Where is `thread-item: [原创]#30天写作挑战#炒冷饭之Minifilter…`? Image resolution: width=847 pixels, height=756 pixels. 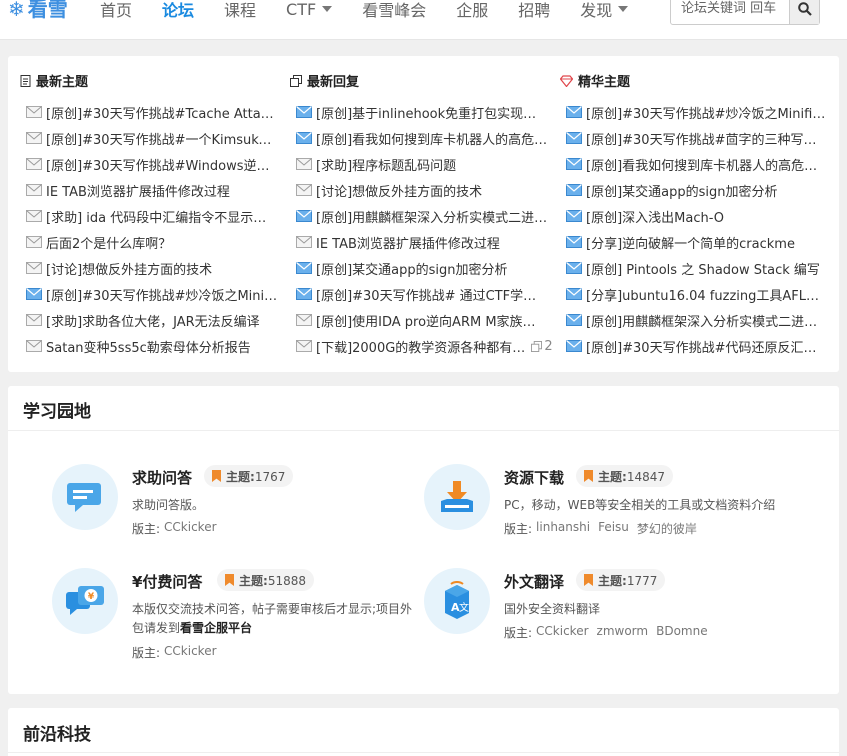
thread-item: [原创]#30天写作挑战#炒冷饭之Minifilter… is located at coordinates (696, 112).